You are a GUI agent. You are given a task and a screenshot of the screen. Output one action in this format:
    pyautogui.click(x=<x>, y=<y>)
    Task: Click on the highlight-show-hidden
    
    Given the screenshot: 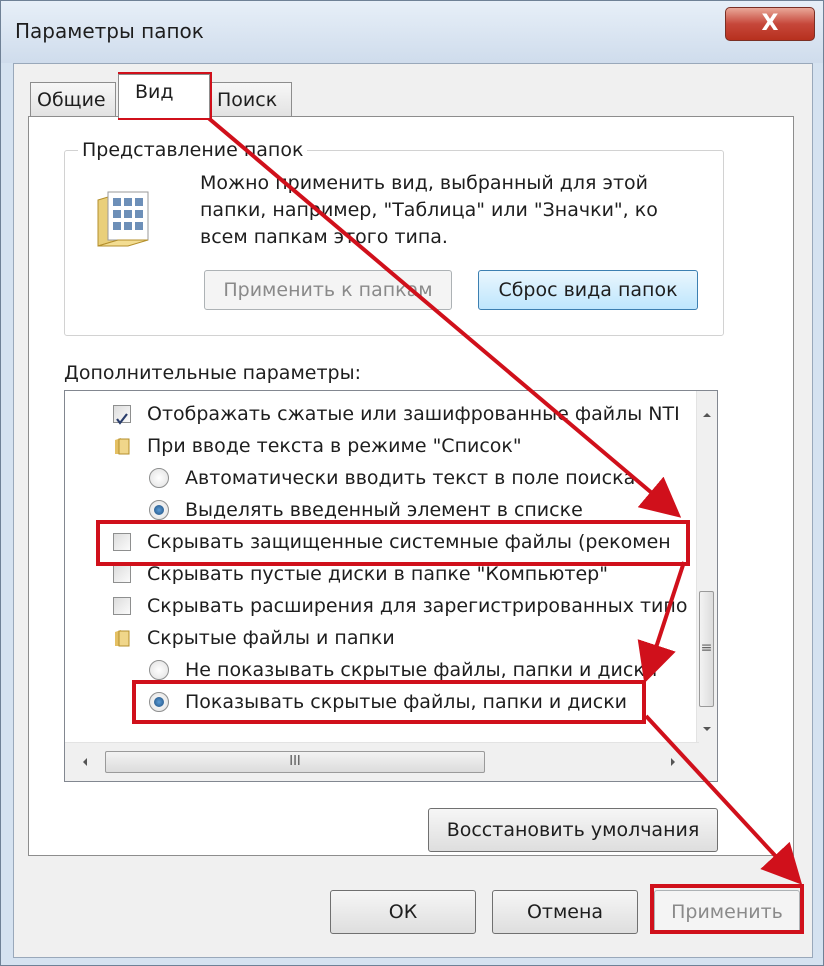 What is the action you would take?
    pyautogui.click(x=389, y=702)
    